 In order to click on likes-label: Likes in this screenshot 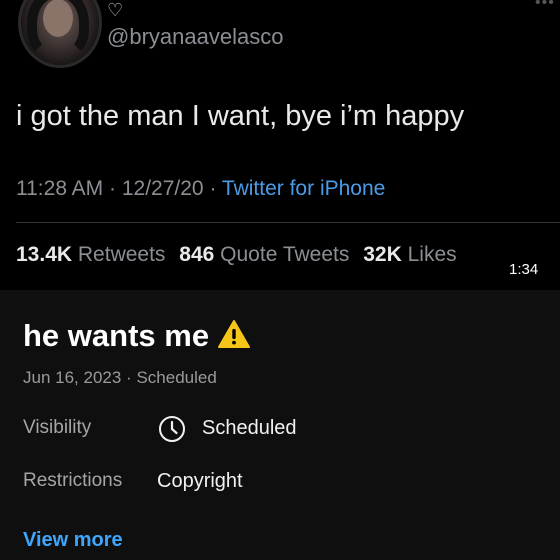, I will do `click(432, 254)`.